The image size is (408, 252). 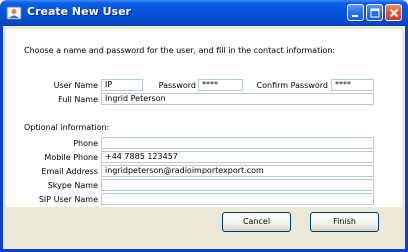 I want to click on sip-user-name-input, so click(x=237, y=199).